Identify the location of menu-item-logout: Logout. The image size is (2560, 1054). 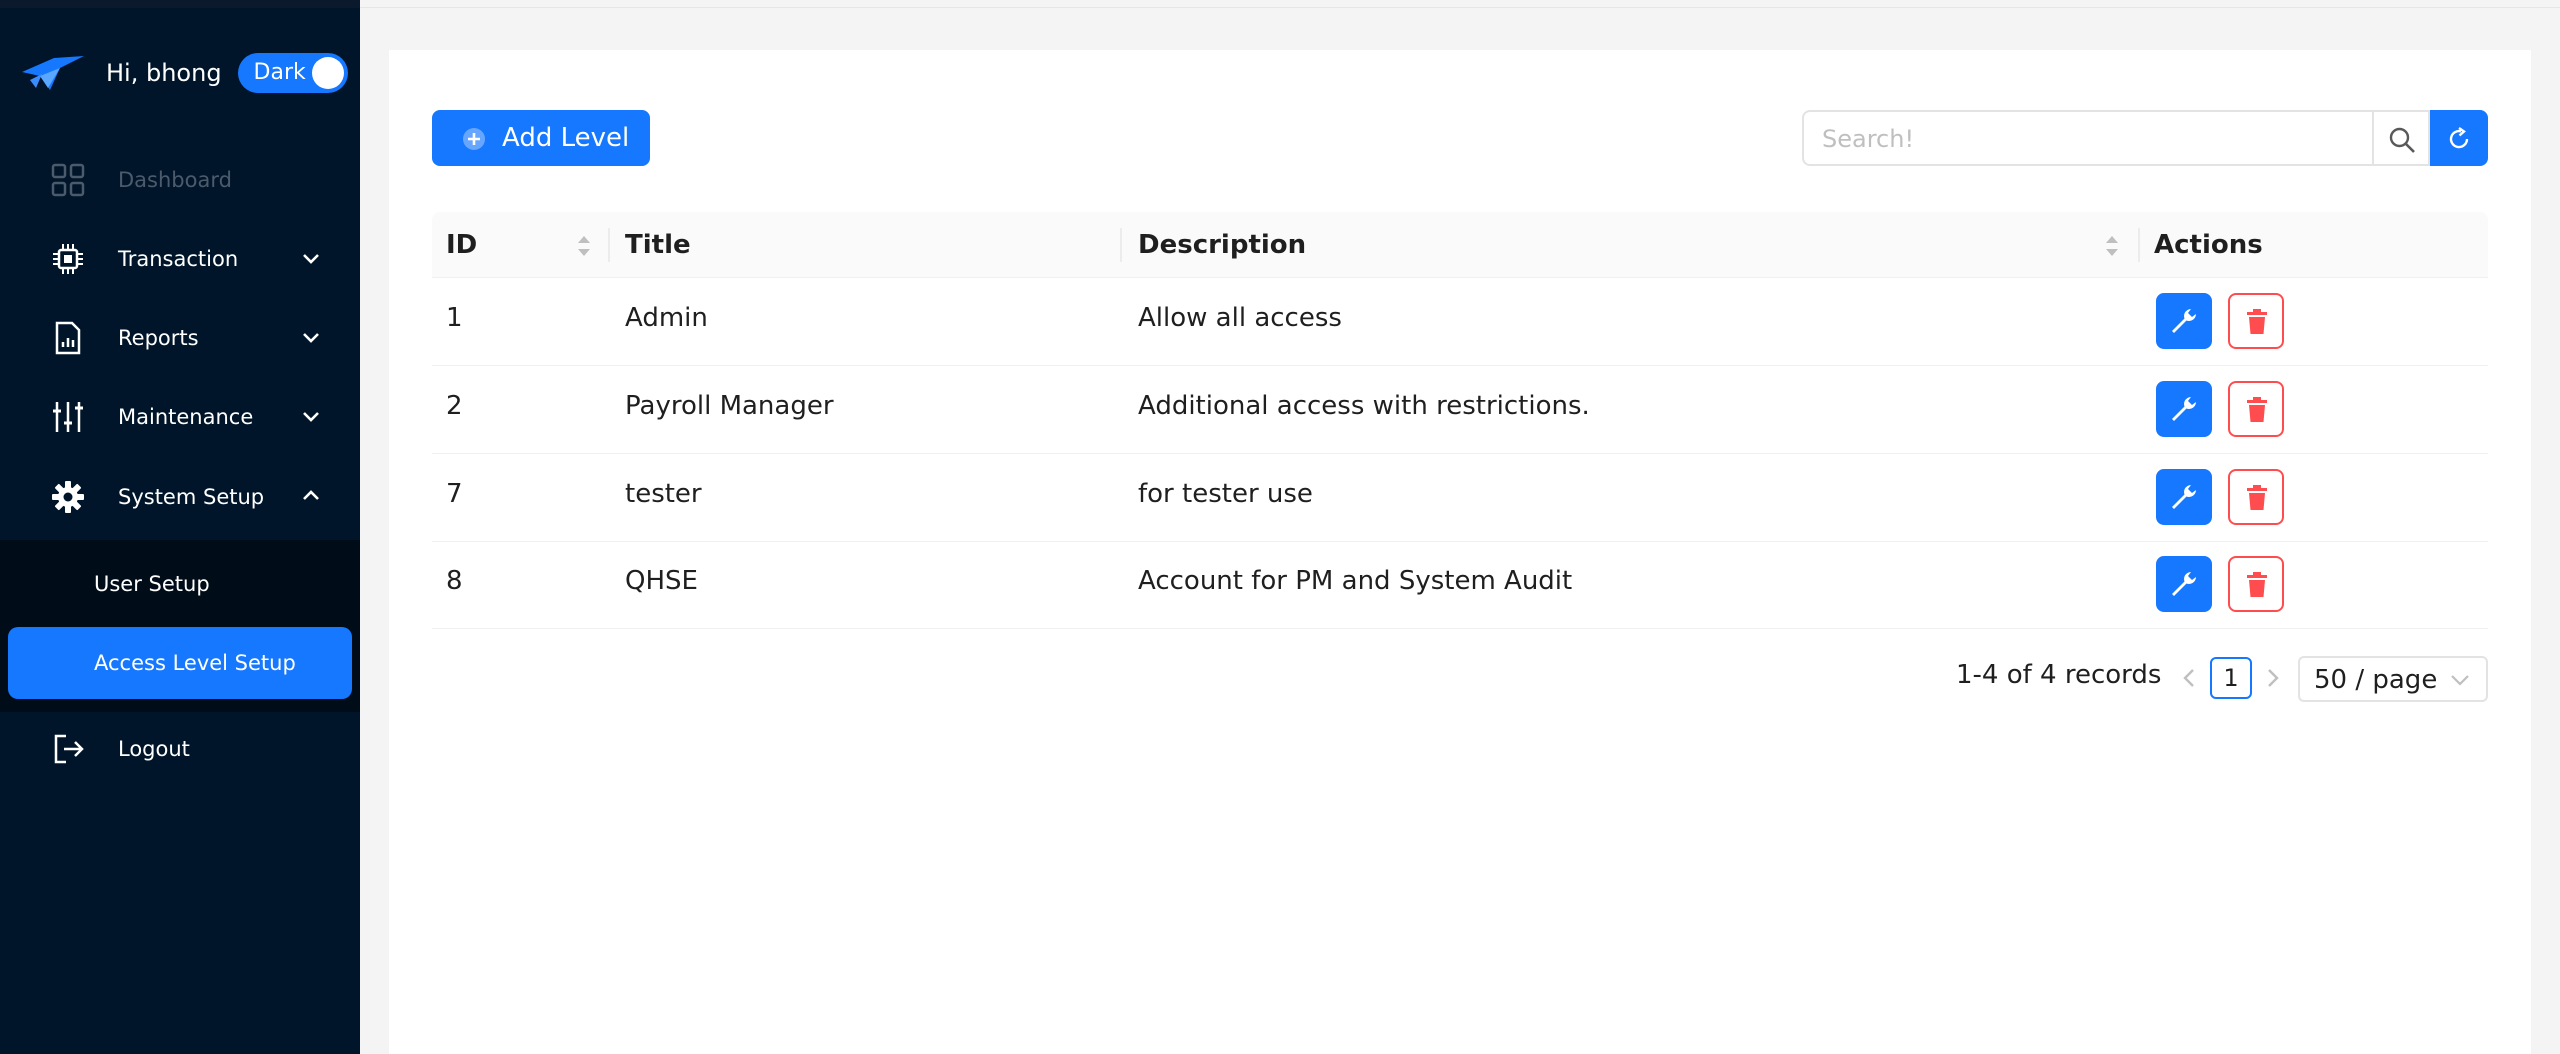
(180, 749).